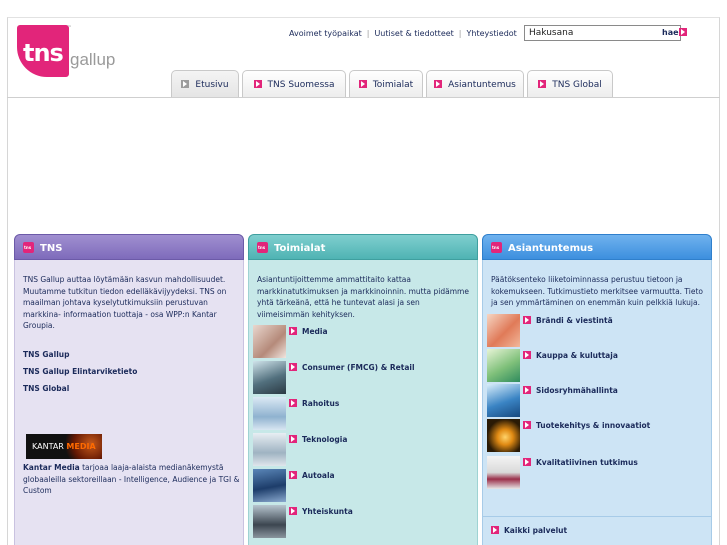  What do you see at coordinates (386, 84) in the screenshot?
I see `tab-toimialat: Toimialat` at bounding box center [386, 84].